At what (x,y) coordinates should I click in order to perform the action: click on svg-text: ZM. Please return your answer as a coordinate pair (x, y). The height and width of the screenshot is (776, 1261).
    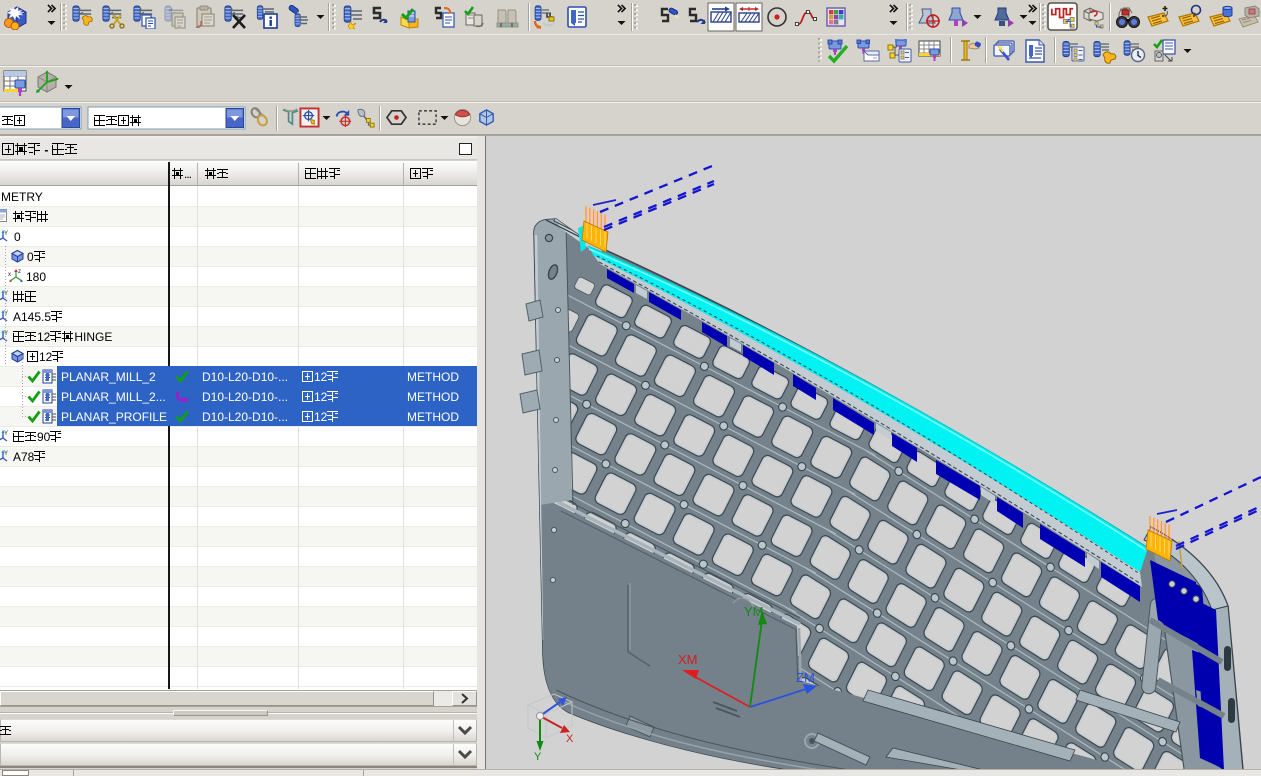
    Looking at the image, I should click on (805, 677).